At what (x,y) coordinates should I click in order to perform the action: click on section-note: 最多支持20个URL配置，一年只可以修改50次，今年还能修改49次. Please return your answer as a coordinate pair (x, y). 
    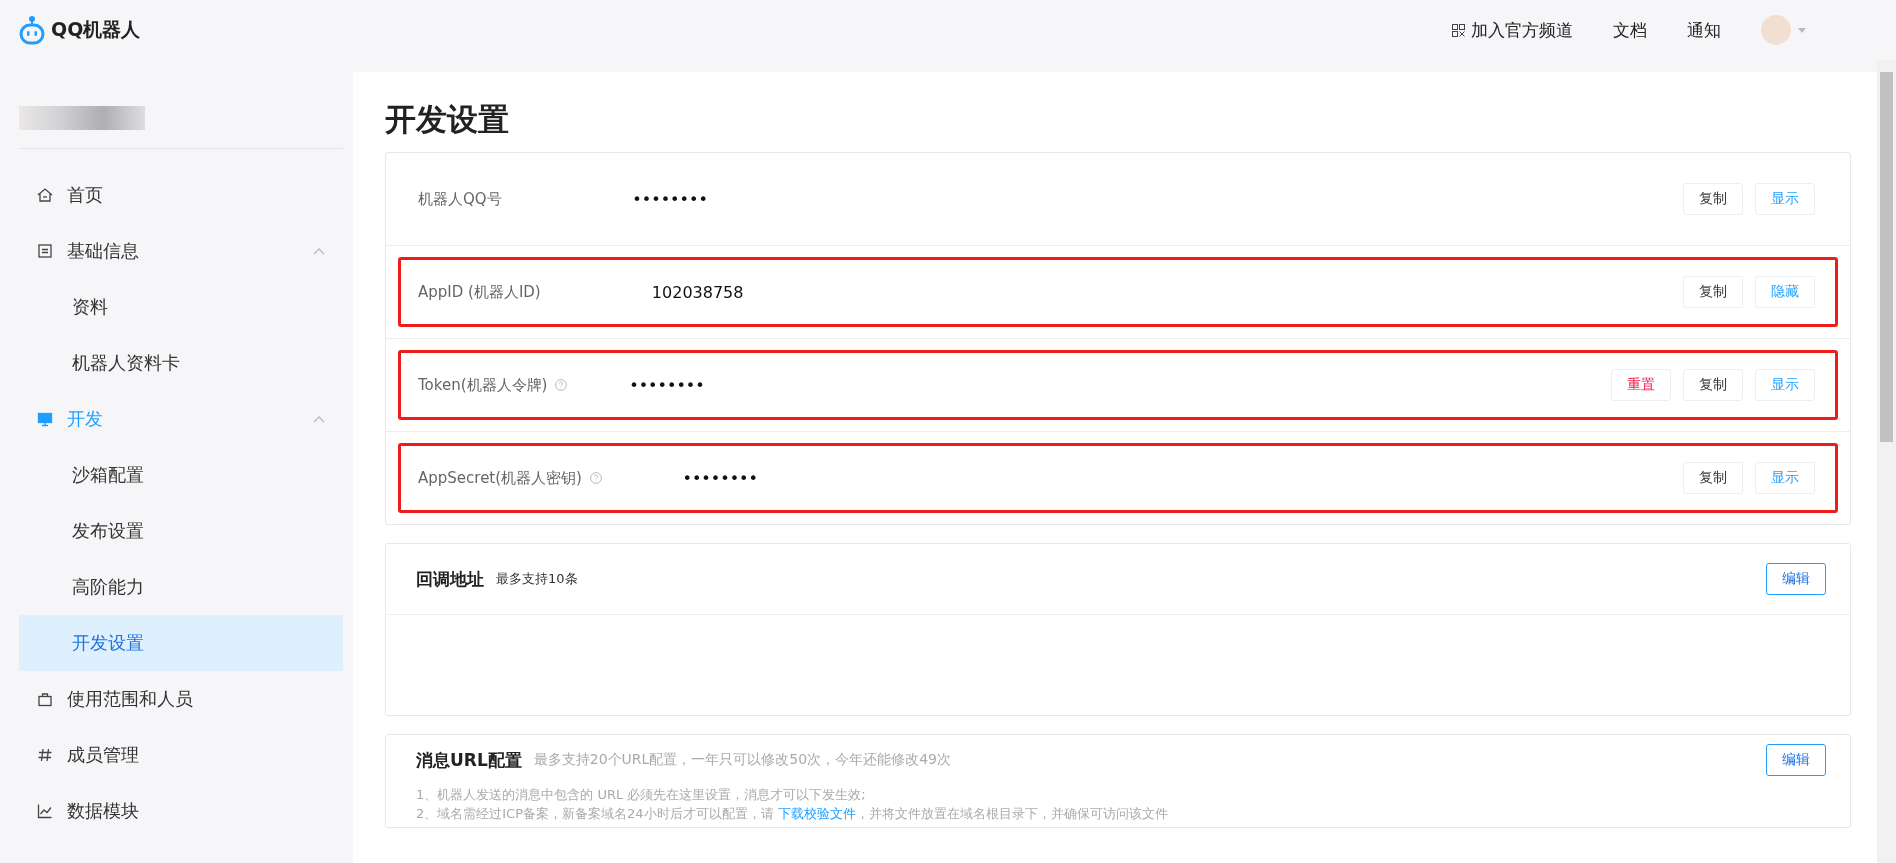
    Looking at the image, I should click on (742, 760).